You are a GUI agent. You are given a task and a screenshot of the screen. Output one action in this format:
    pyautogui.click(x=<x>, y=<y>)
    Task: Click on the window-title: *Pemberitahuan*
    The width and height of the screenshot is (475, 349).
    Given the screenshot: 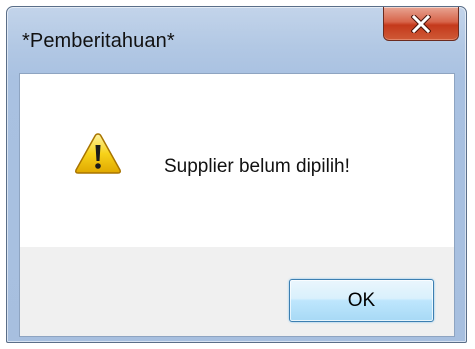 What is the action you would take?
    pyautogui.click(x=98, y=41)
    